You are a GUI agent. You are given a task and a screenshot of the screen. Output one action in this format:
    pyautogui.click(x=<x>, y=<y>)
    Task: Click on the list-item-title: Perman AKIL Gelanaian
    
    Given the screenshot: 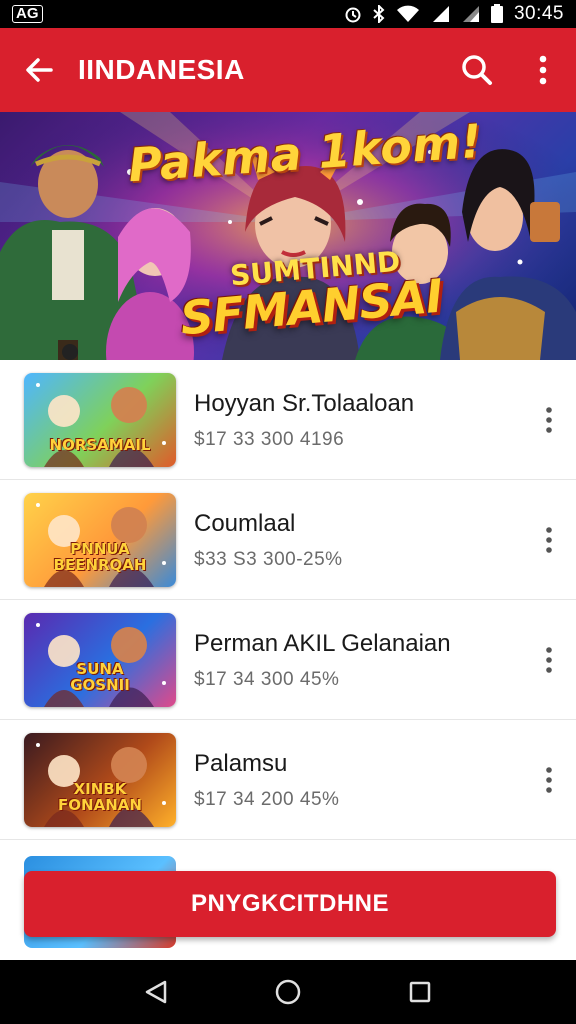 What is the action you would take?
    pyautogui.click(x=322, y=643)
    